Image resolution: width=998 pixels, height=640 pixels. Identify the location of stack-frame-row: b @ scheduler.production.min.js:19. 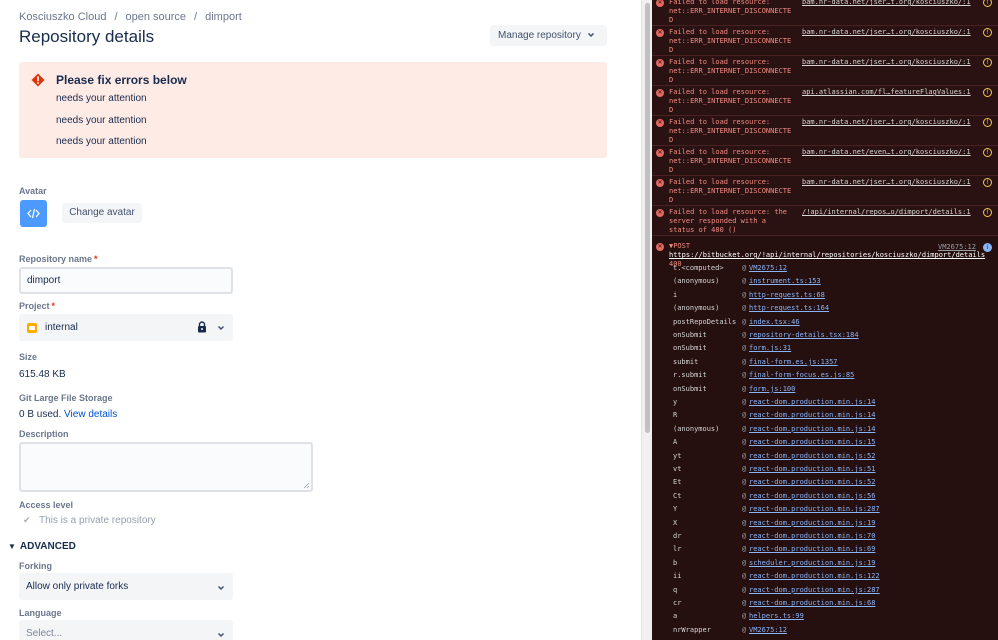
(825, 563).